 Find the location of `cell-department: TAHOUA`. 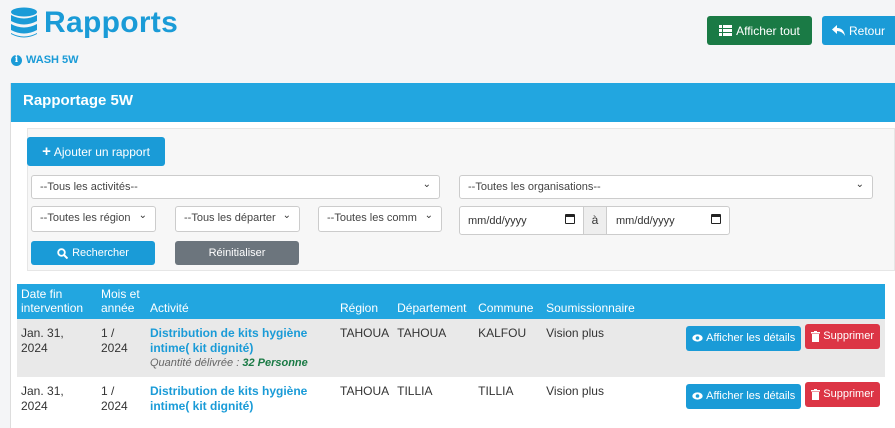

cell-department: TAHOUA is located at coordinates (422, 333).